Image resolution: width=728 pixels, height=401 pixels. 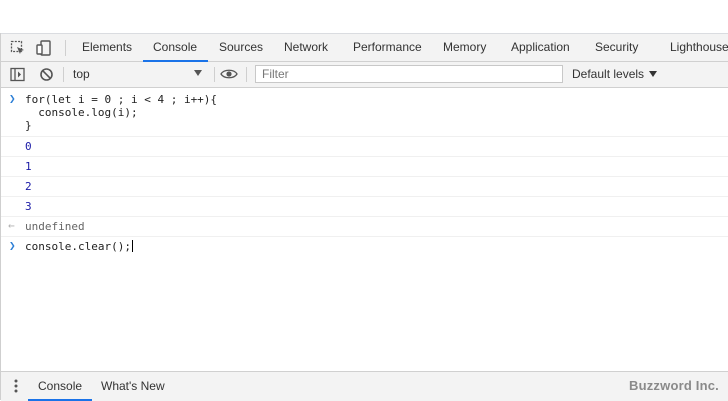 I want to click on clear-console-icon, so click(x=46, y=74).